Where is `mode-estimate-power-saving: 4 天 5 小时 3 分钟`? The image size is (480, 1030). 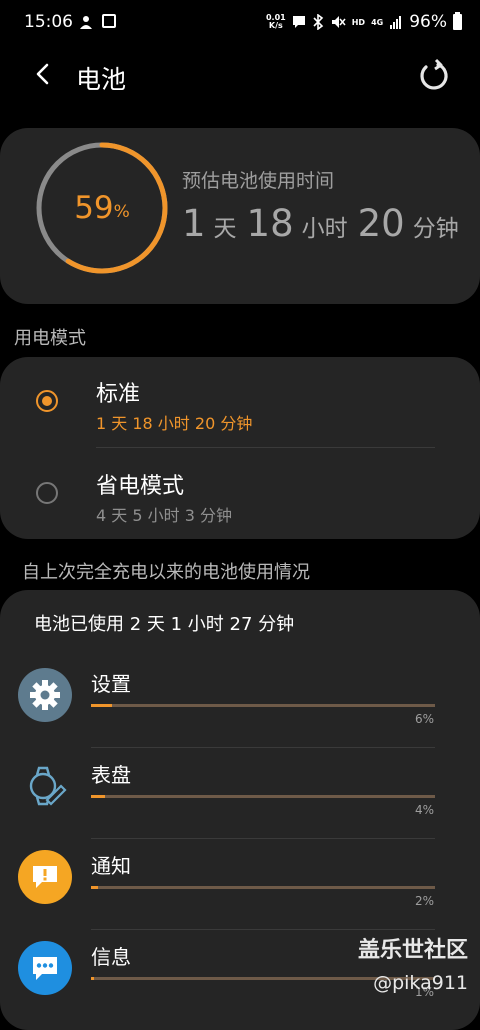
mode-estimate-power-saving: 4 天 5 小时 3 分钟 is located at coordinates (164, 515).